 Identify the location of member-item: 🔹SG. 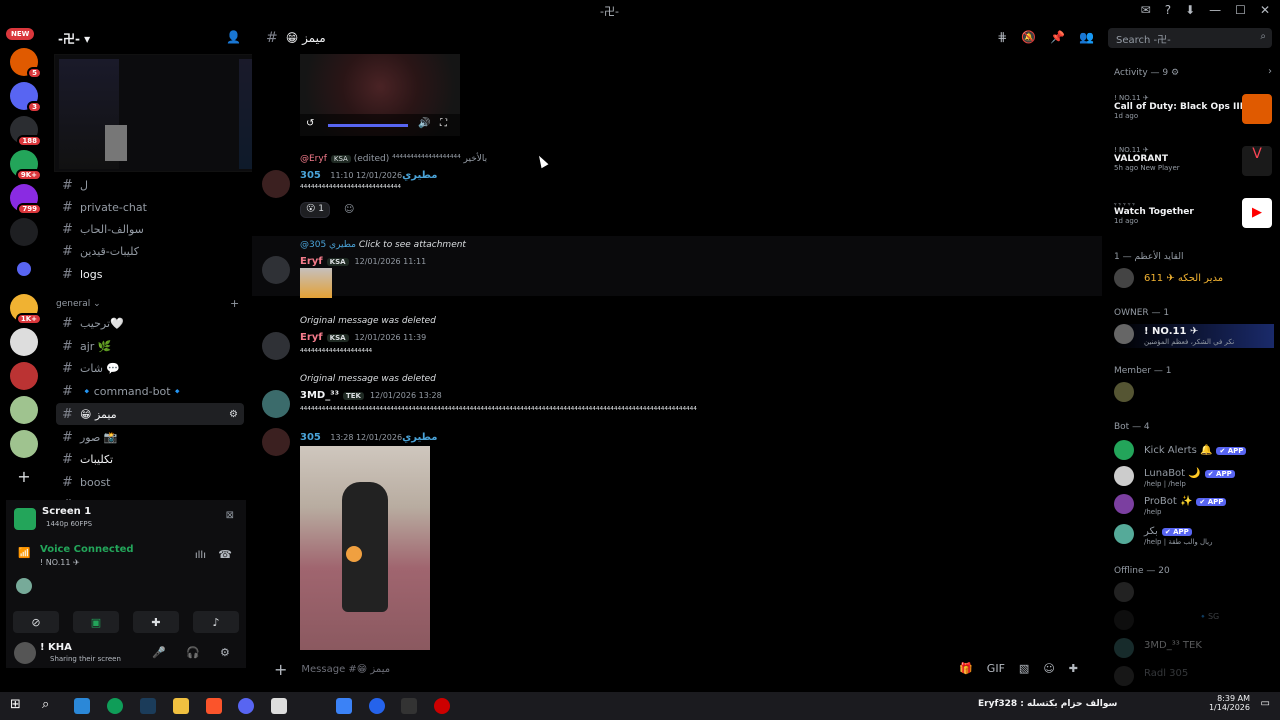
(1194, 622).